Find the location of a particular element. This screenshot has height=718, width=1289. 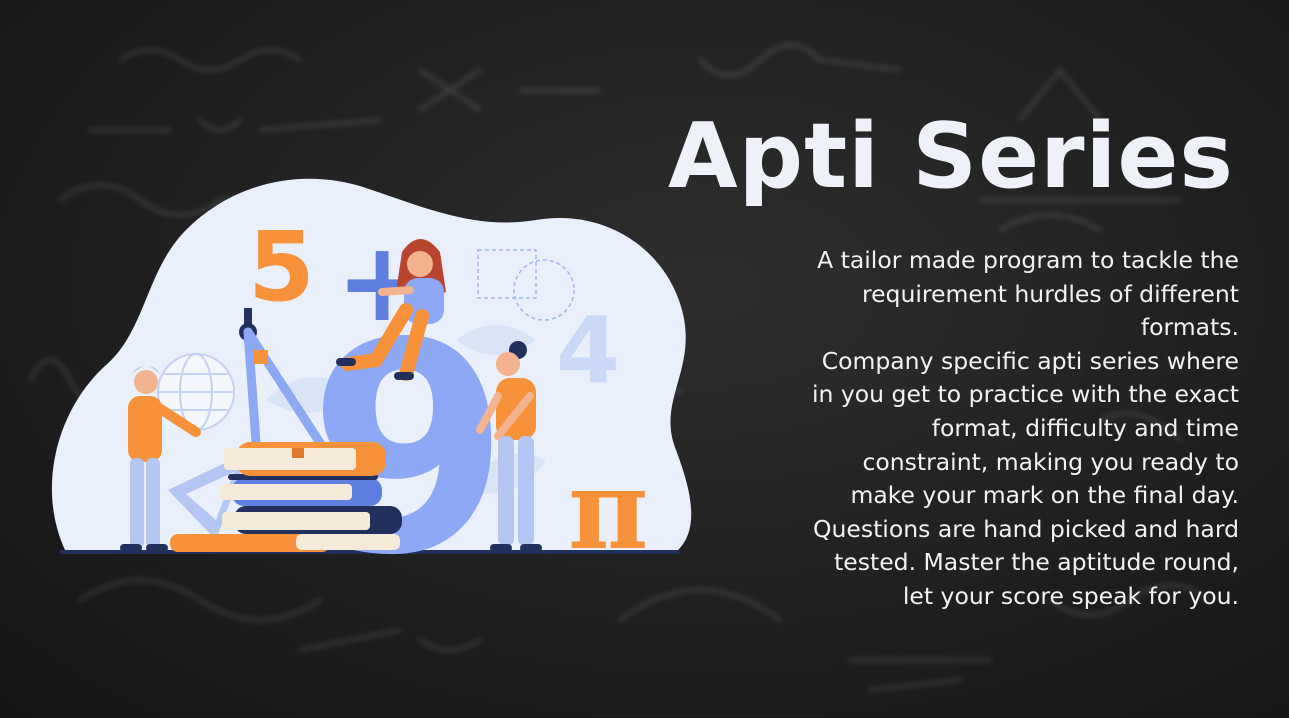

page-title: Apti Series is located at coordinates (951, 156).